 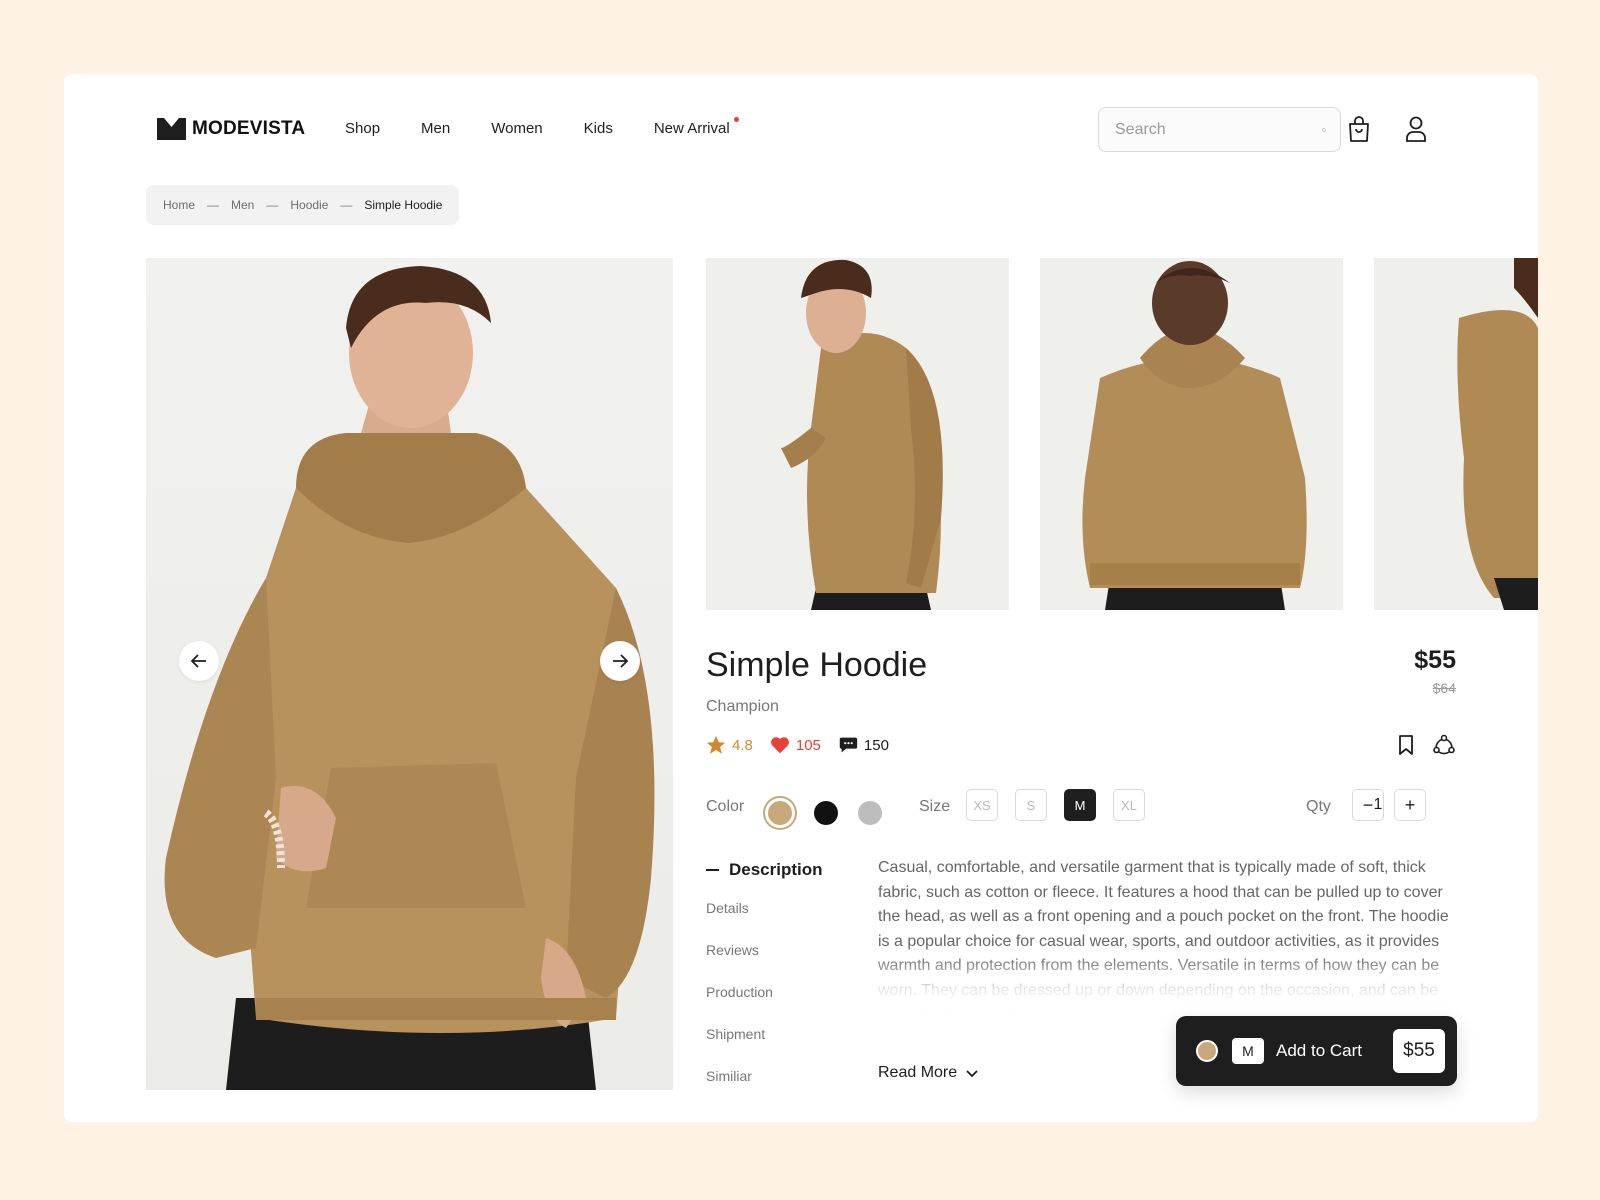 I want to click on arrow-left-icon, so click(x=198, y=661).